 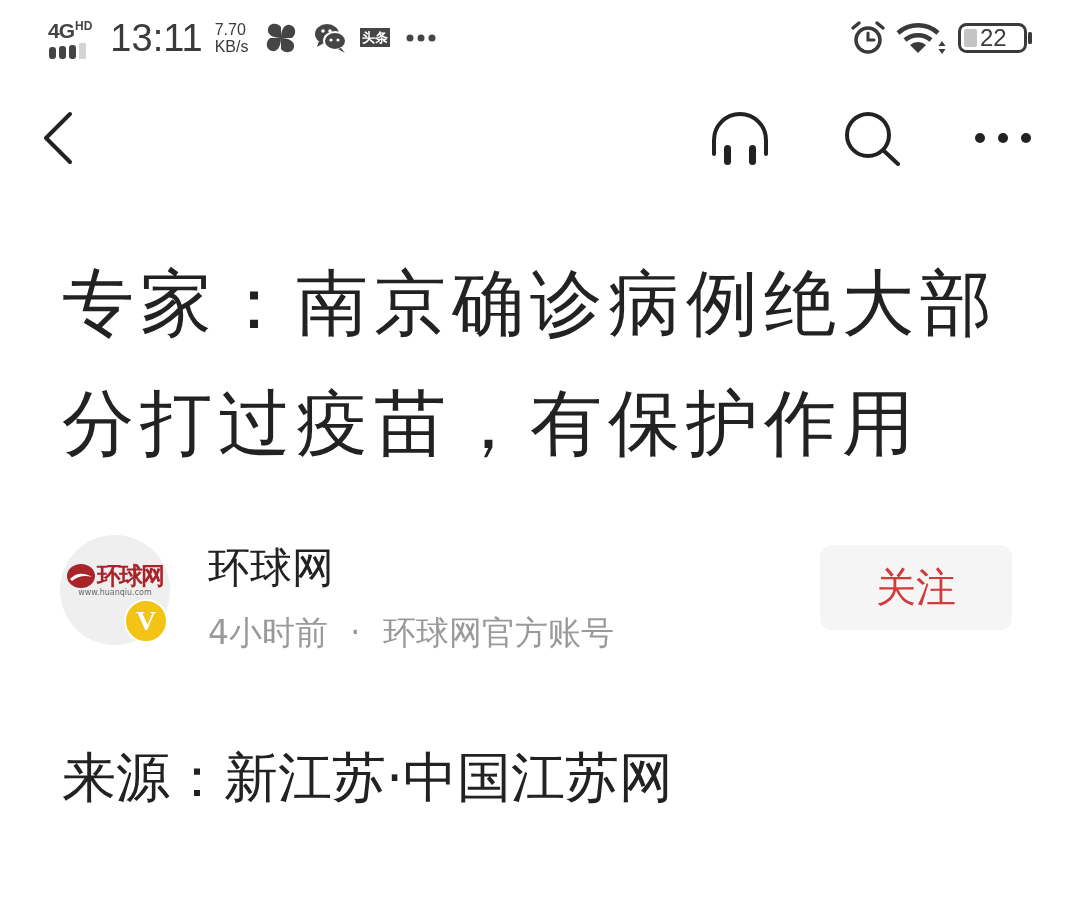 What do you see at coordinates (916, 587) in the screenshot?
I see `follow-button: 关注` at bounding box center [916, 587].